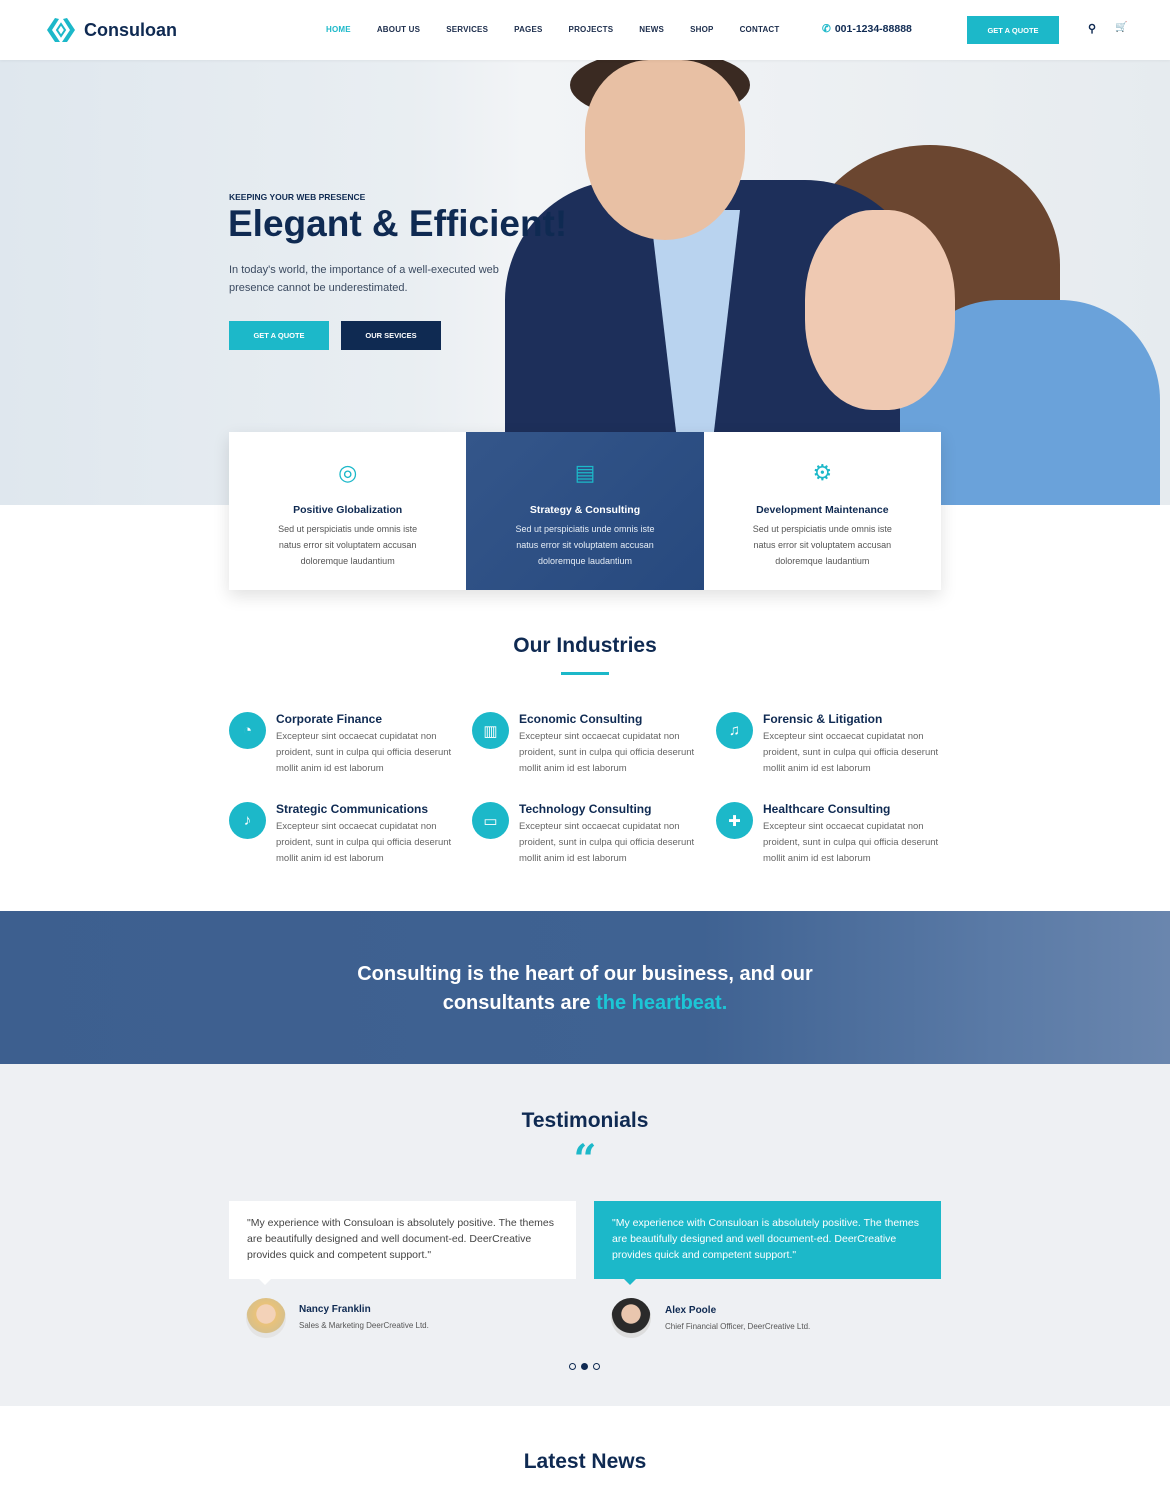 Image resolution: width=1170 pixels, height=1500 pixels. I want to click on medical-kit-icon: ✚, so click(734, 820).